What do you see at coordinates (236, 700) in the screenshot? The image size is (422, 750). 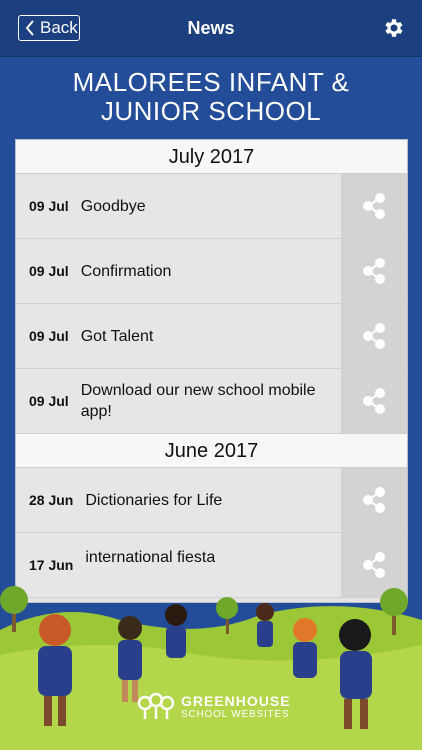 I see `brand-line1: GREENHOUSE` at bounding box center [236, 700].